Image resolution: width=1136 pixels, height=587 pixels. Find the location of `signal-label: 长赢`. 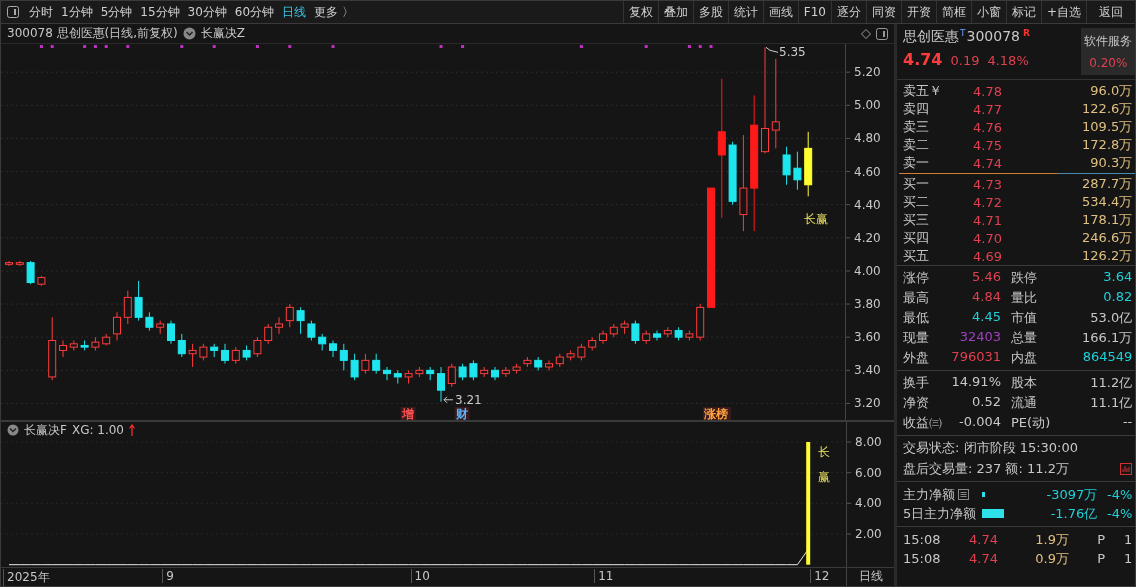

signal-label: 长赢 is located at coordinates (816, 219).